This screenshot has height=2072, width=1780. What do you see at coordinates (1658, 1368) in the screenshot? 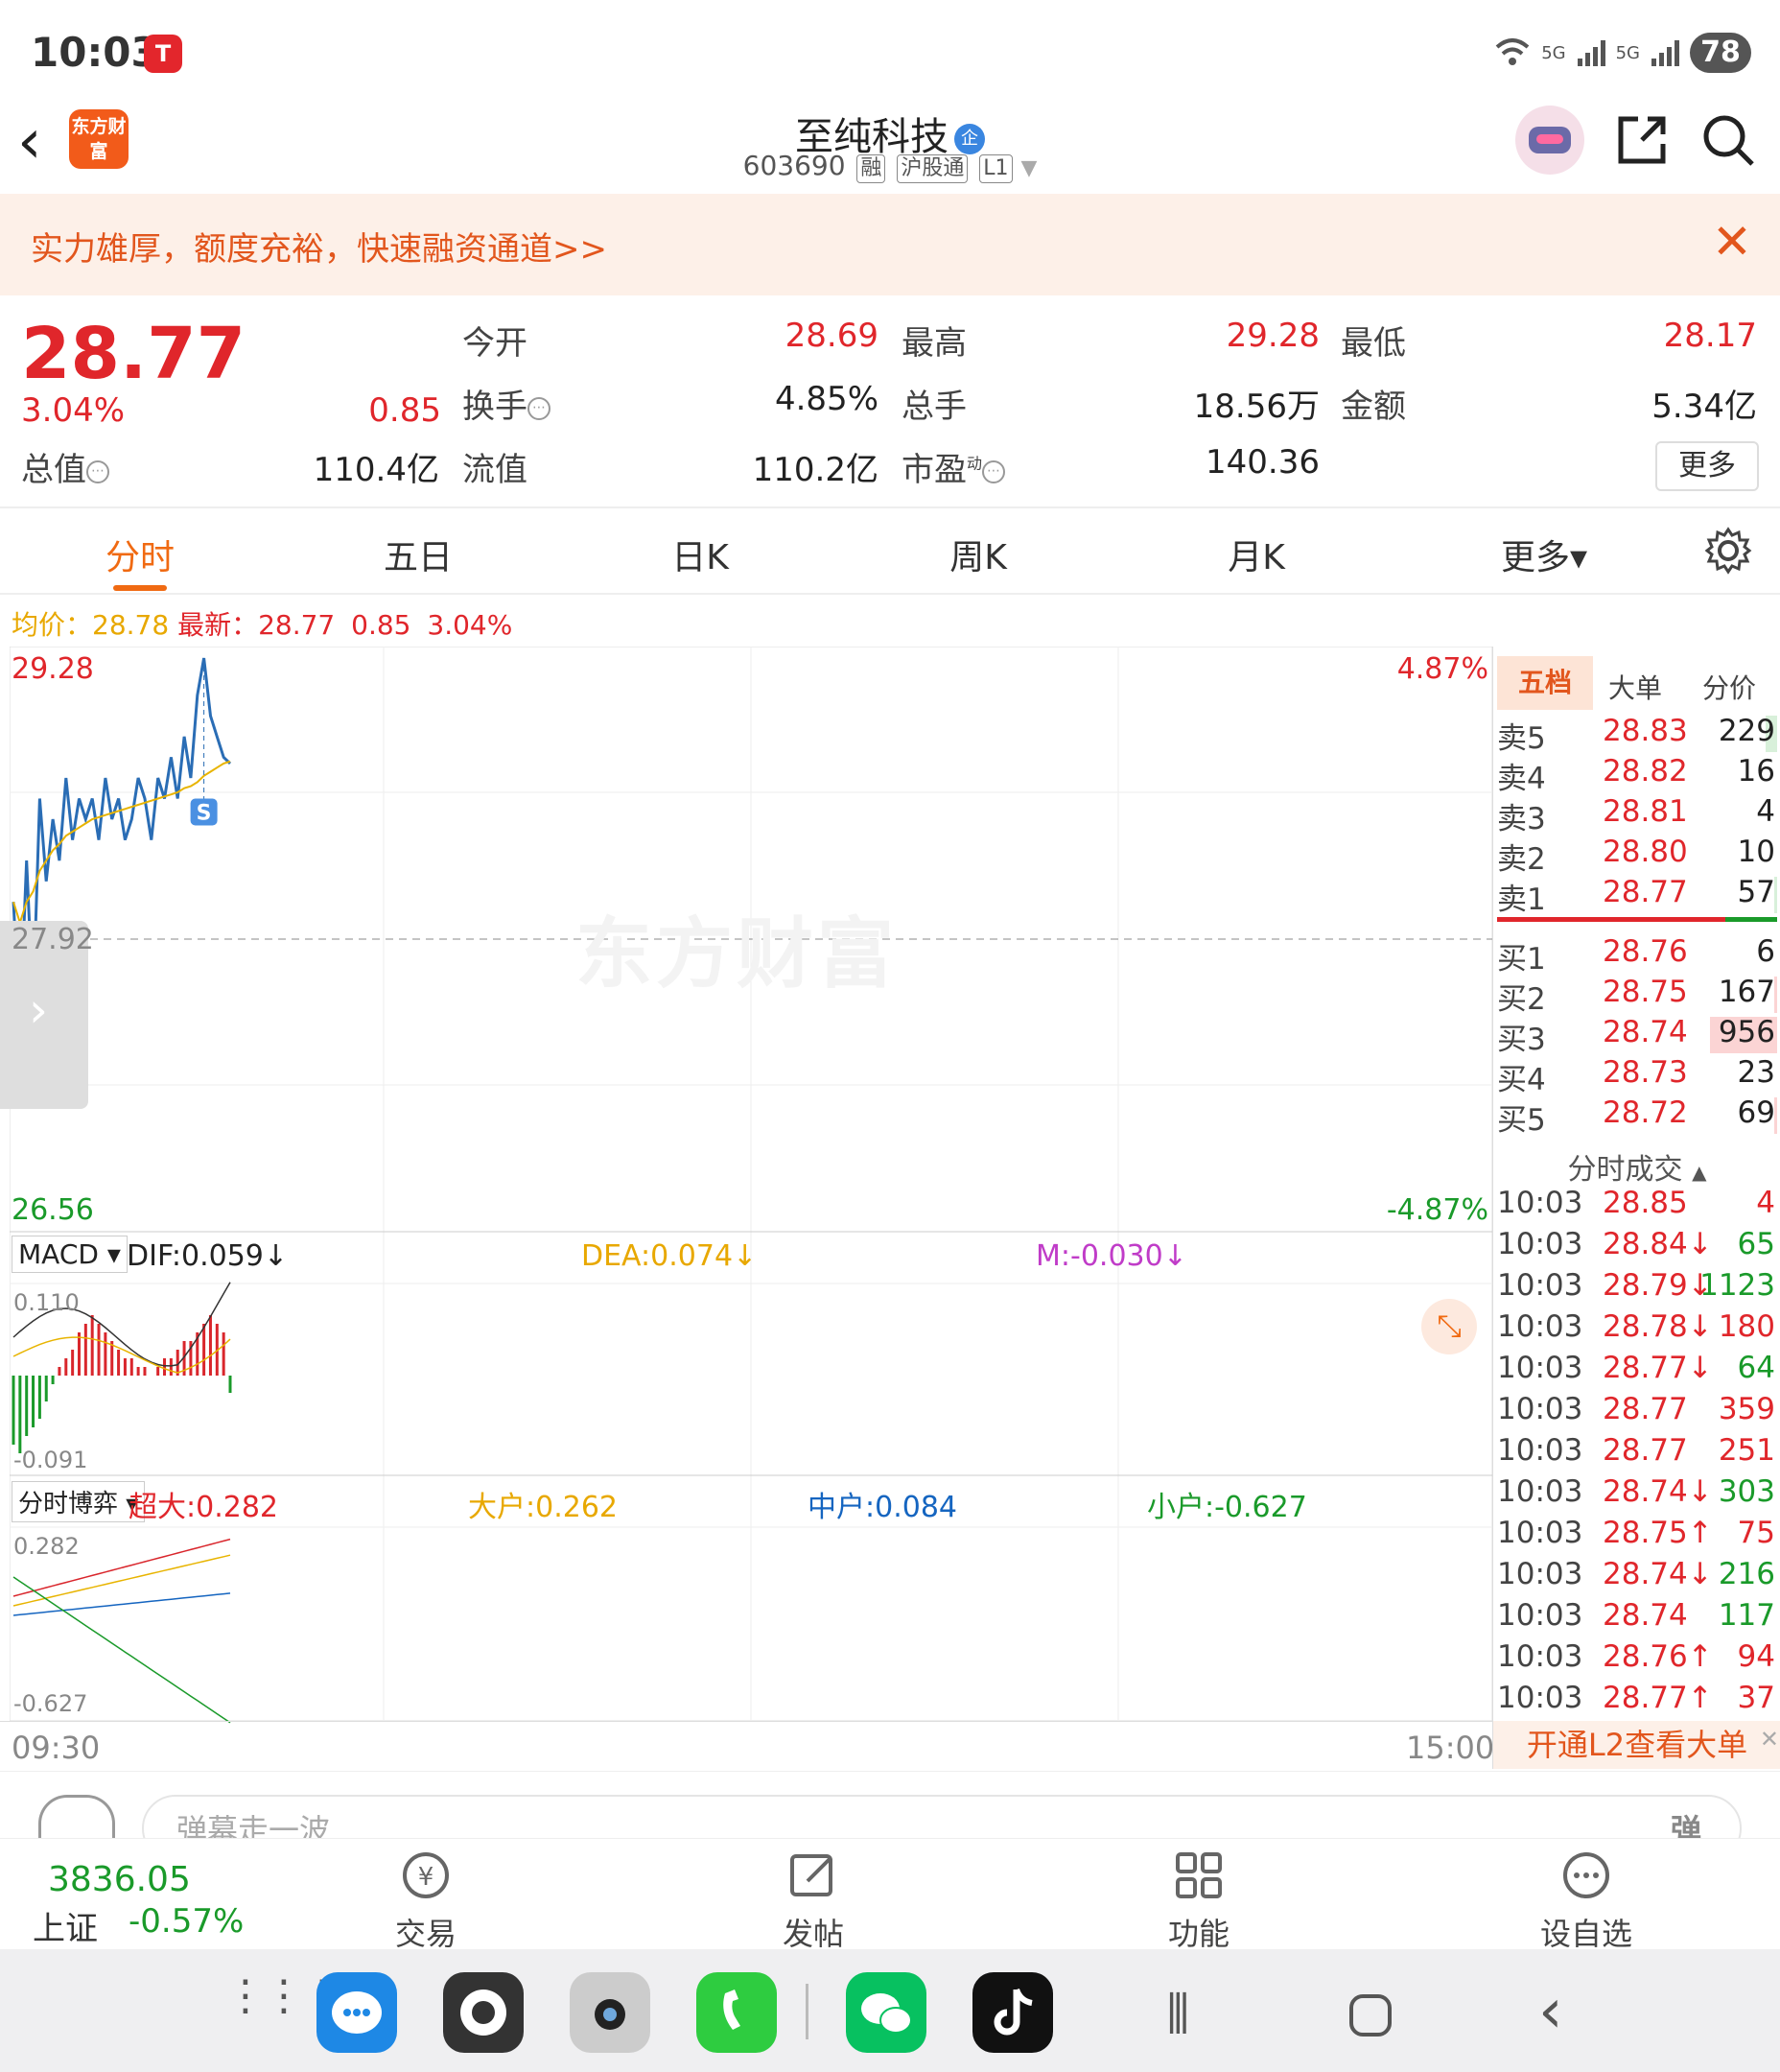
I see `tick-price: 28.77↓` at bounding box center [1658, 1368].